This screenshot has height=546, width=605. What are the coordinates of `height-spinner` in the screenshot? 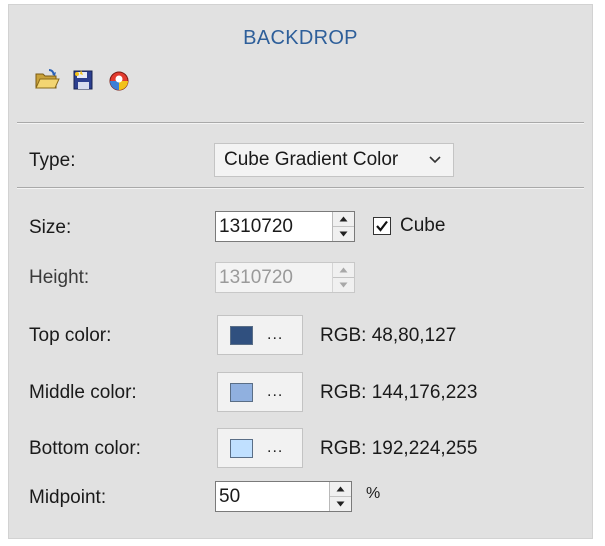 It's located at (343, 277).